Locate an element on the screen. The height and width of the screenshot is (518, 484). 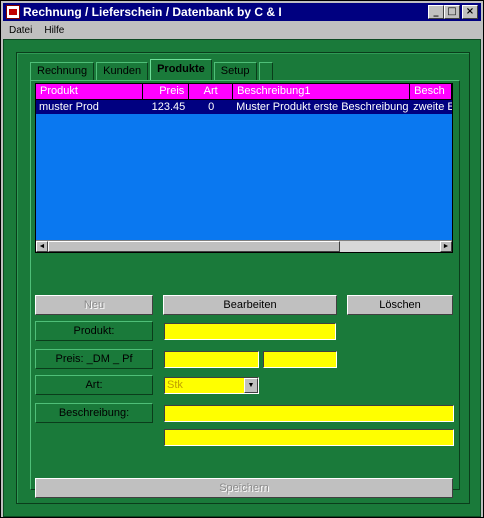
beschreibung1-field is located at coordinates (309, 413).